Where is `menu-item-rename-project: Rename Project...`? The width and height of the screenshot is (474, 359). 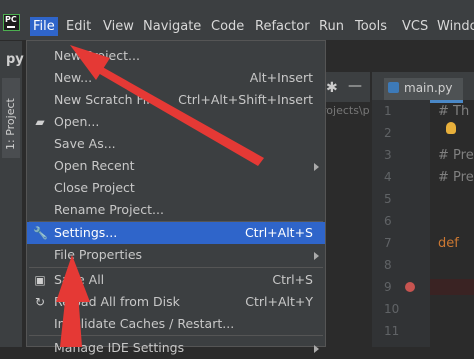
menu-item-rename-project: Rename Project... is located at coordinates (176, 210).